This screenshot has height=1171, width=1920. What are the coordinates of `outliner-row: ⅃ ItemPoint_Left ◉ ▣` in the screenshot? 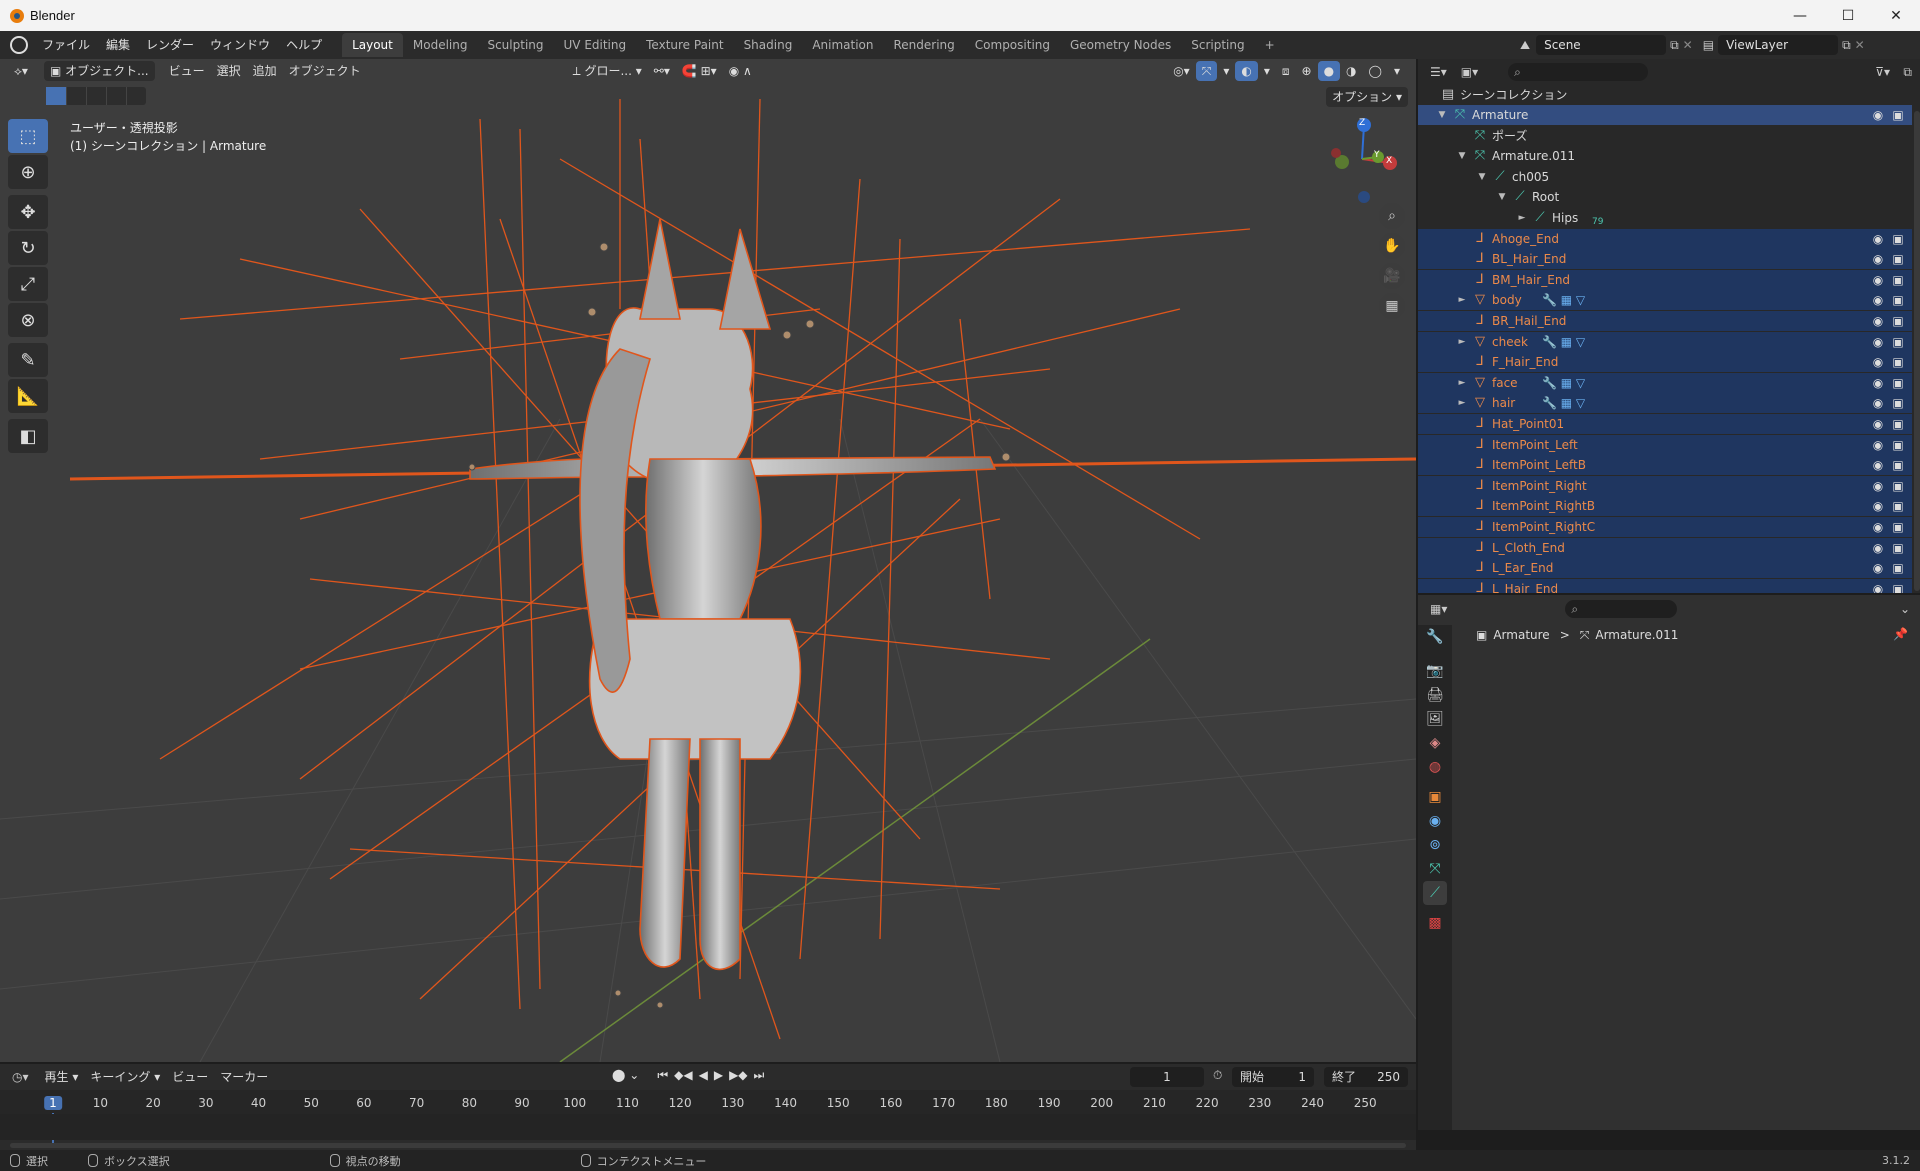 It's located at (1665, 444).